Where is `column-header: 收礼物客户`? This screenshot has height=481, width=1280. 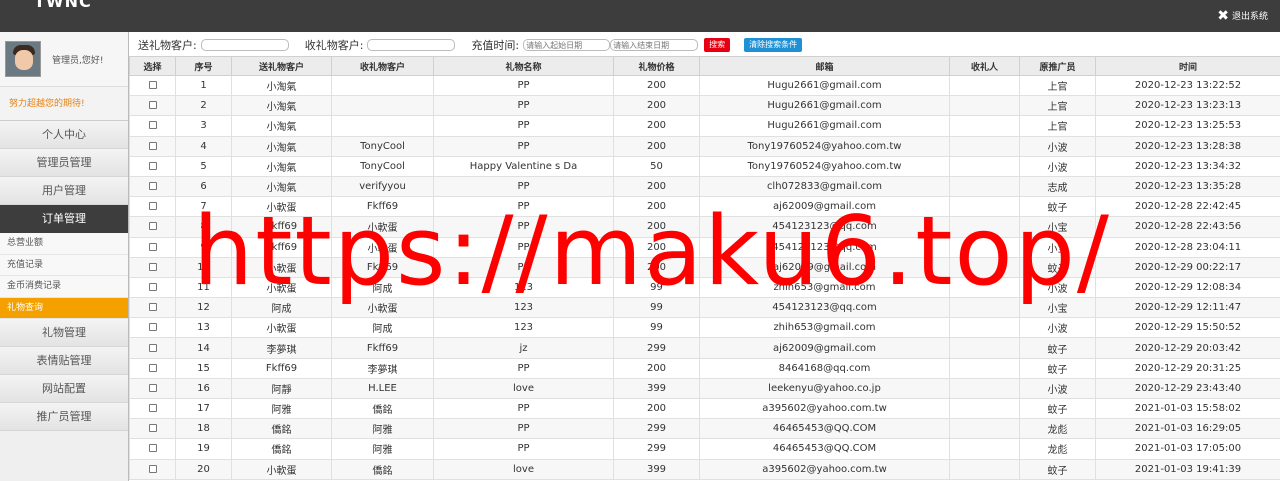
column-header: 收礼物客户 is located at coordinates (382, 66).